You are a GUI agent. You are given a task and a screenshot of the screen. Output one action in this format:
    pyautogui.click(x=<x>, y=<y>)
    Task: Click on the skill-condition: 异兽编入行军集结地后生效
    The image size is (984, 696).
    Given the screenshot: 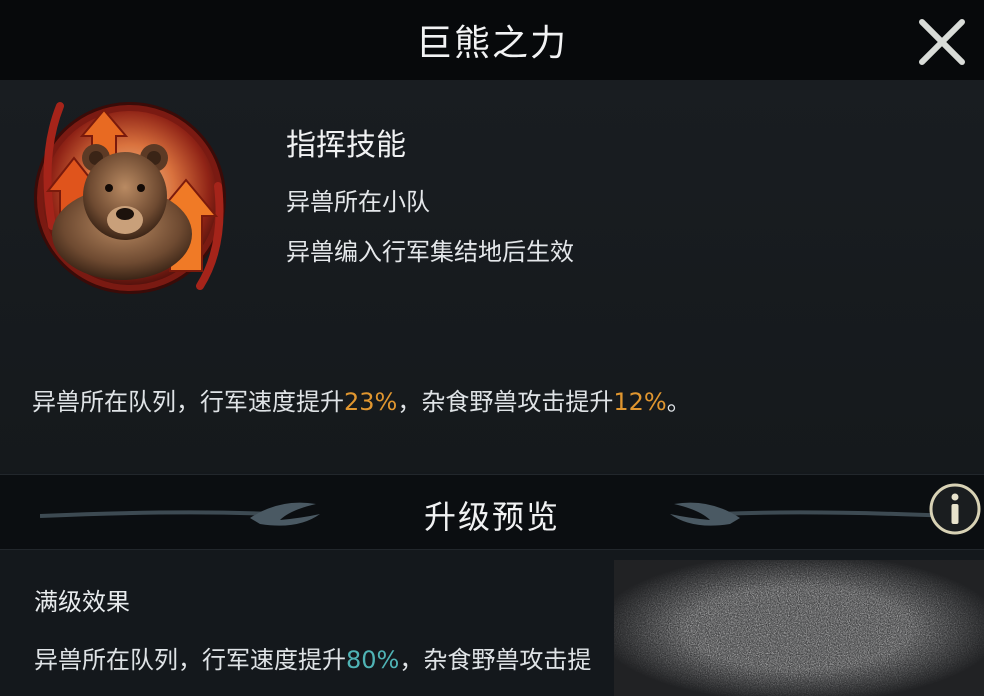 What is the action you would take?
    pyautogui.click(x=430, y=252)
    